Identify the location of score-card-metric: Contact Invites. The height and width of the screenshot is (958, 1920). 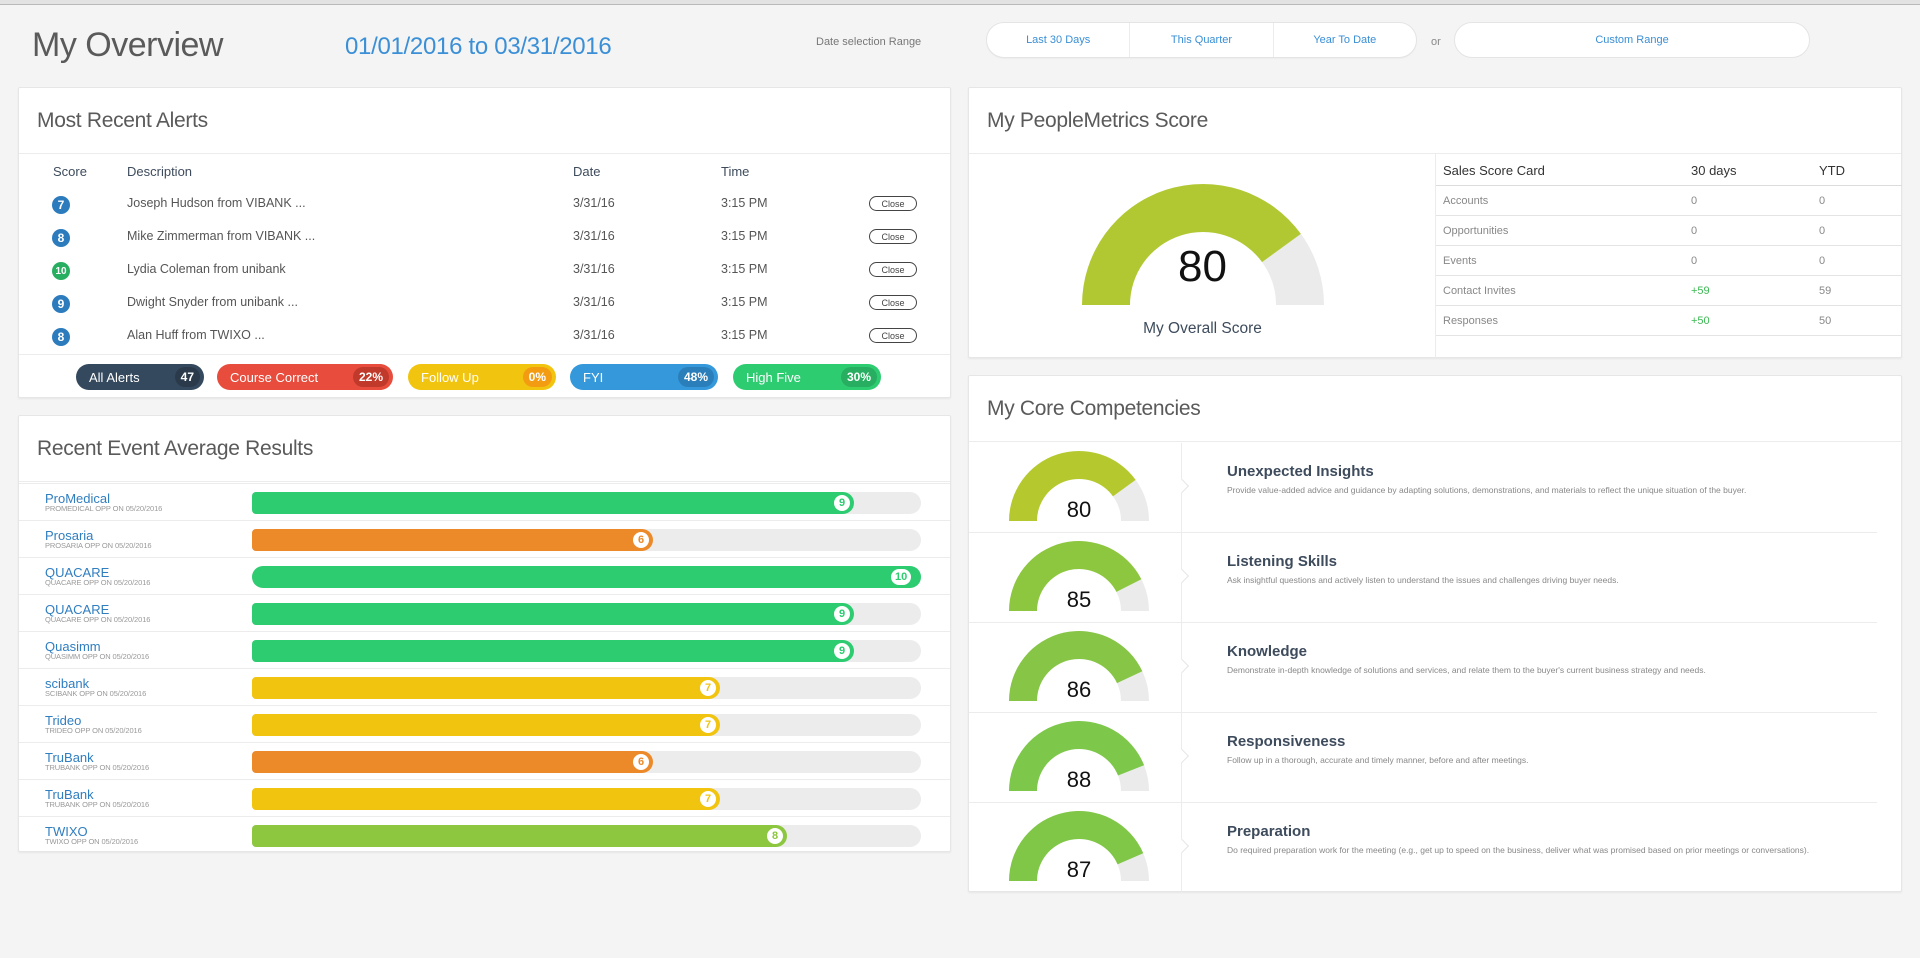
(1479, 291).